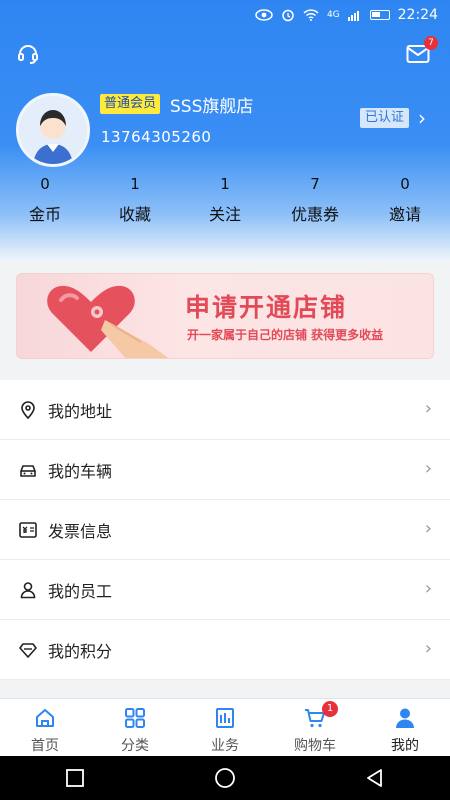 The image size is (450, 800). I want to click on tab-label: 业务, so click(225, 746).